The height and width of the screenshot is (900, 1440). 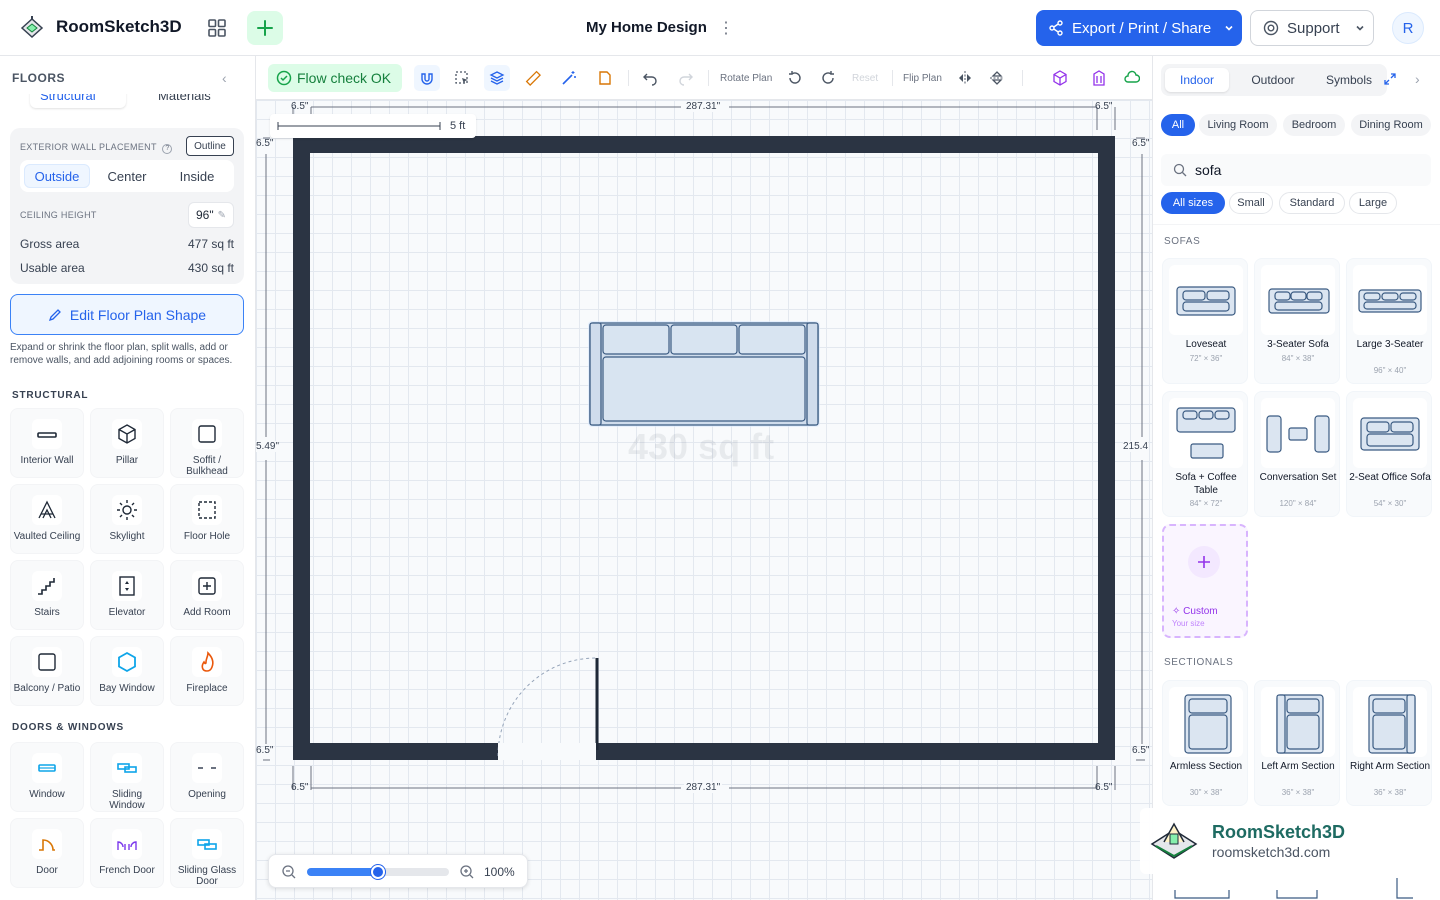 What do you see at coordinates (1390, 766) in the screenshot?
I see `furniture-name: Right Arm Section` at bounding box center [1390, 766].